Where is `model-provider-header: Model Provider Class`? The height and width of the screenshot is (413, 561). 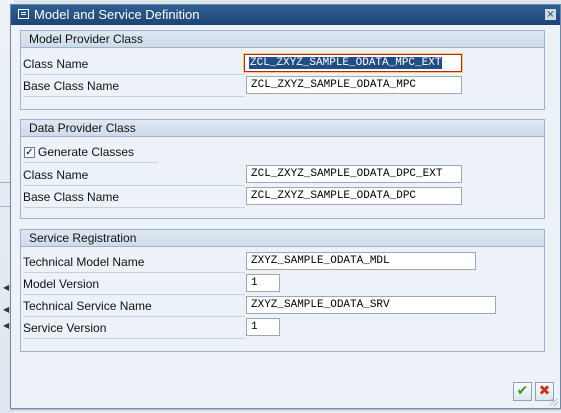 model-provider-header: Model Provider Class is located at coordinates (282, 39).